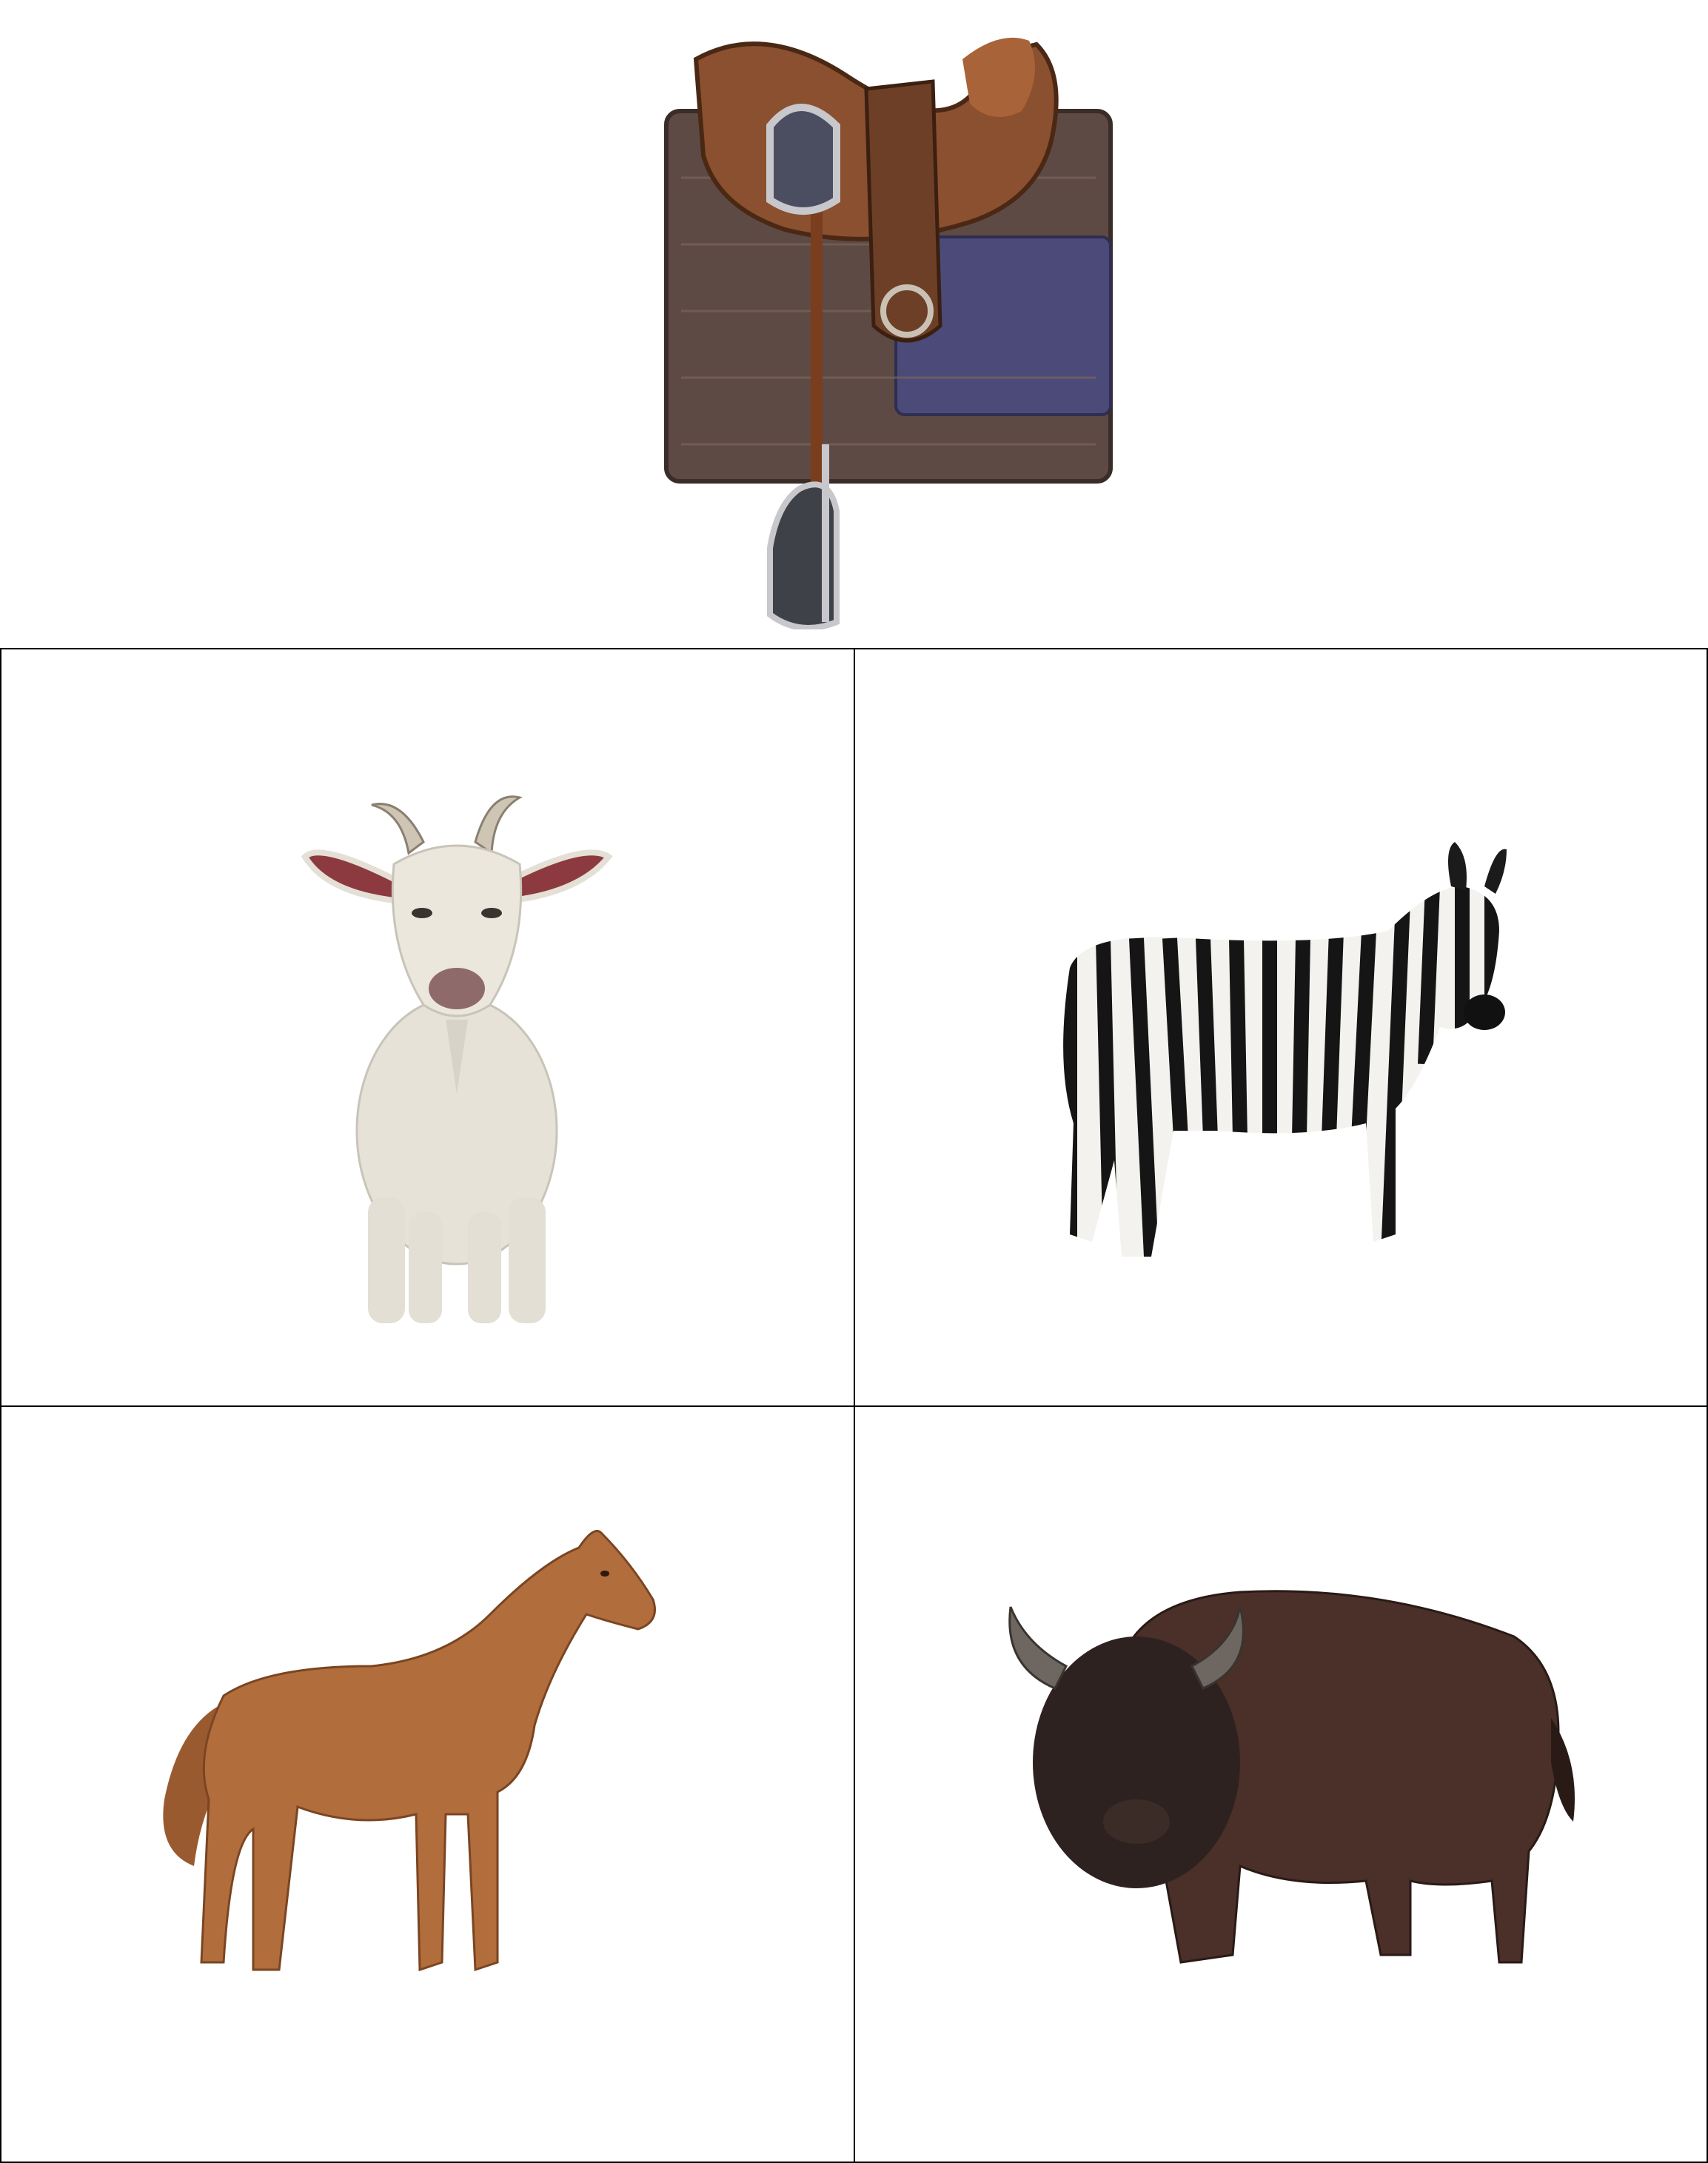  Describe the element at coordinates (888, 333) in the screenshot. I see `saddle-image` at that location.